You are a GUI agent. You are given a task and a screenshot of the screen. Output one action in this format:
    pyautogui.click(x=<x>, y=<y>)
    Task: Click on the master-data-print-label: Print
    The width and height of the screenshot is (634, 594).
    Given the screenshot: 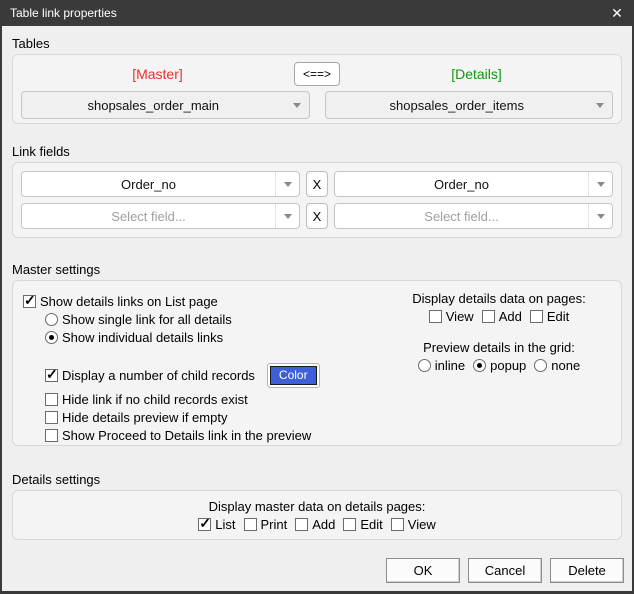 What is the action you would take?
    pyautogui.click(x=274, y=524)
    